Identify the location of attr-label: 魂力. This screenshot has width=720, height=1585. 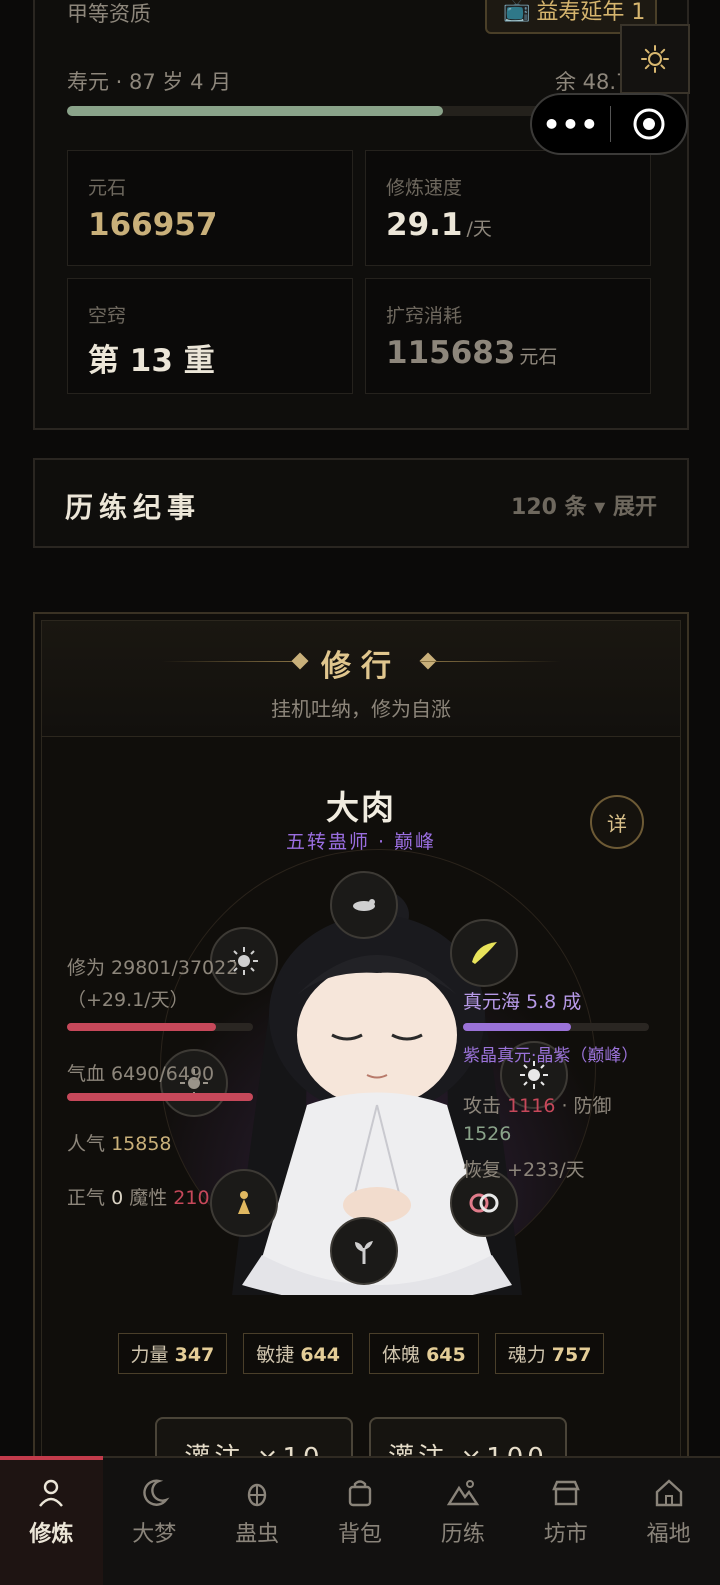
(526, 1355).